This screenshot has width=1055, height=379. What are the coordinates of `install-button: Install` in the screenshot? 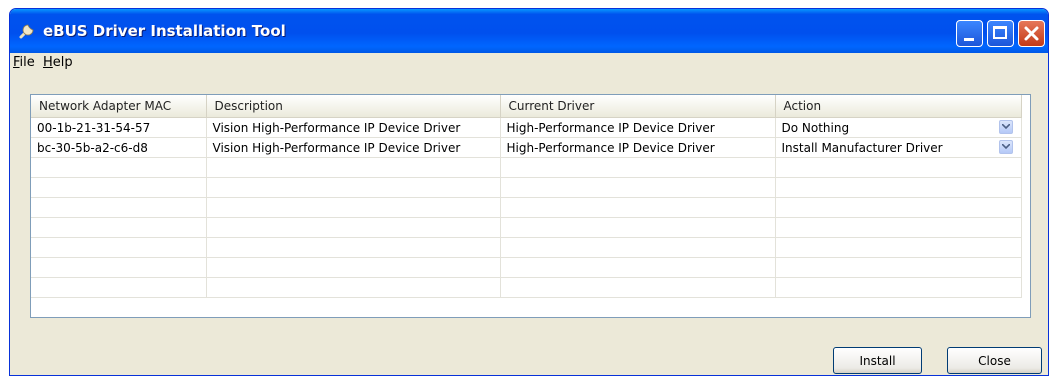 It's located at (877, 360).